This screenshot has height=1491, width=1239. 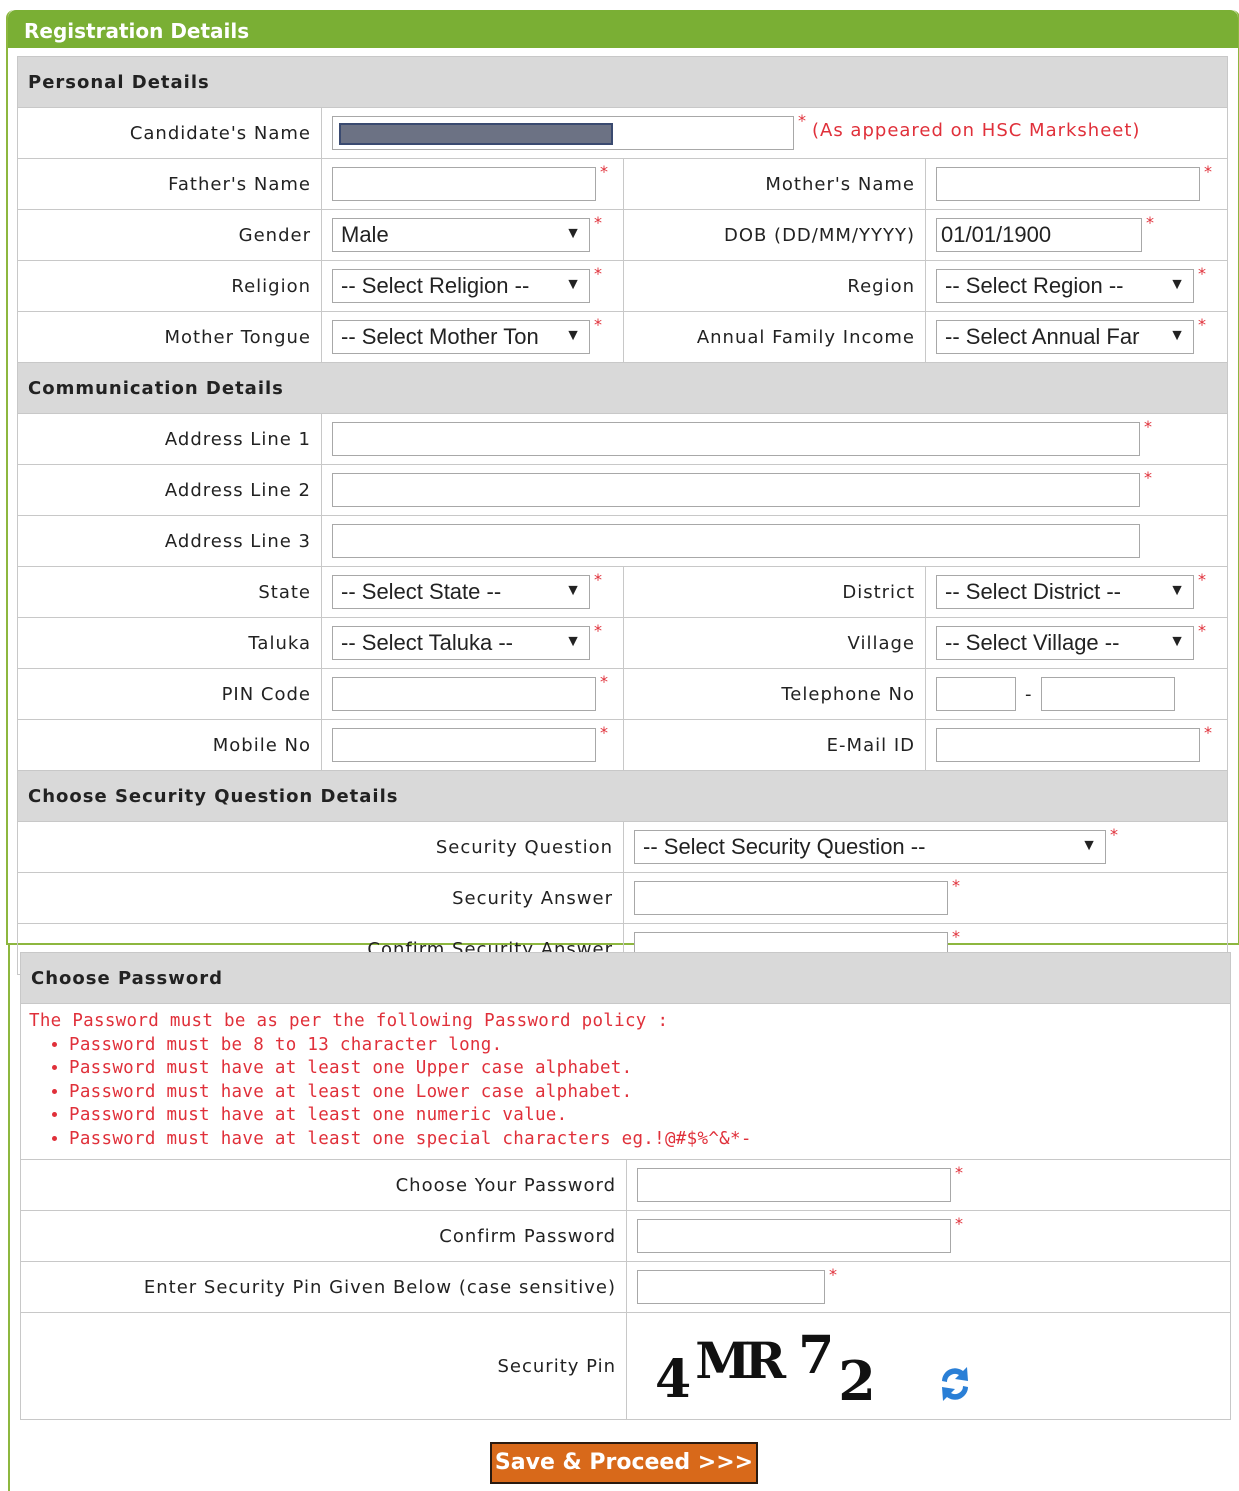 What do you see at coordinates (645, 1046) in the screenshot?
I see `policy-rule: Password must be 8 to 13 character long.` at bounding box center [645, 1046].